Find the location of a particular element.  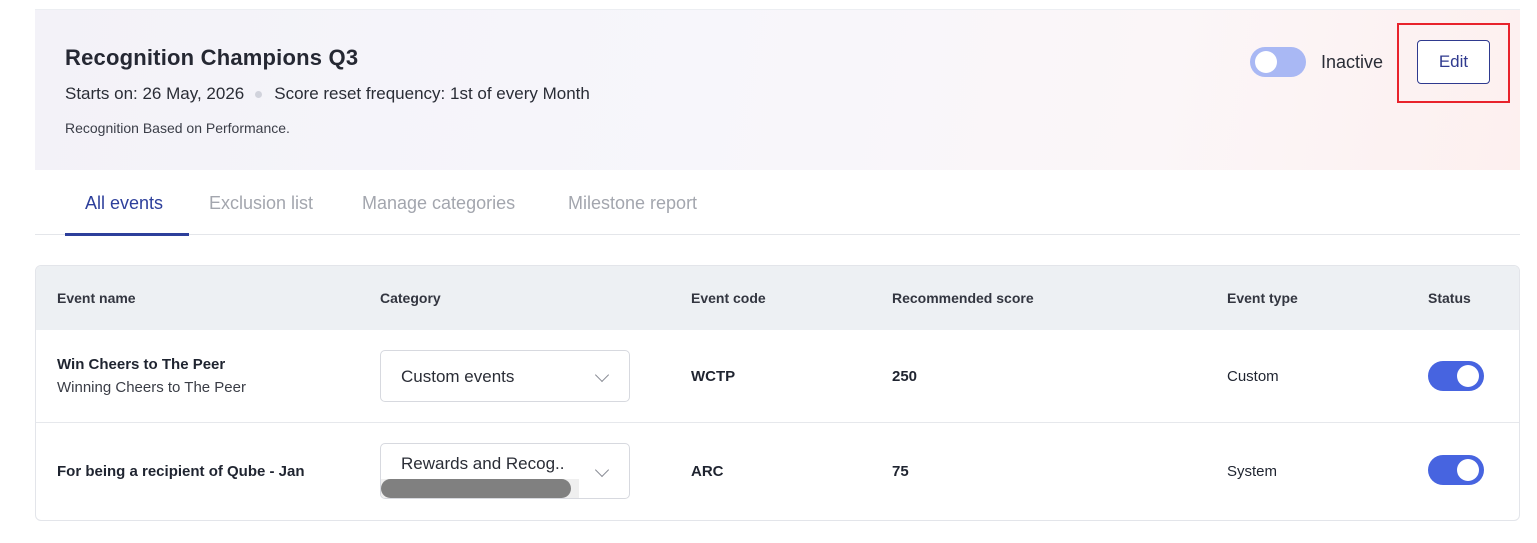

column-header-status: Status is located at coordinates (1449, 298).